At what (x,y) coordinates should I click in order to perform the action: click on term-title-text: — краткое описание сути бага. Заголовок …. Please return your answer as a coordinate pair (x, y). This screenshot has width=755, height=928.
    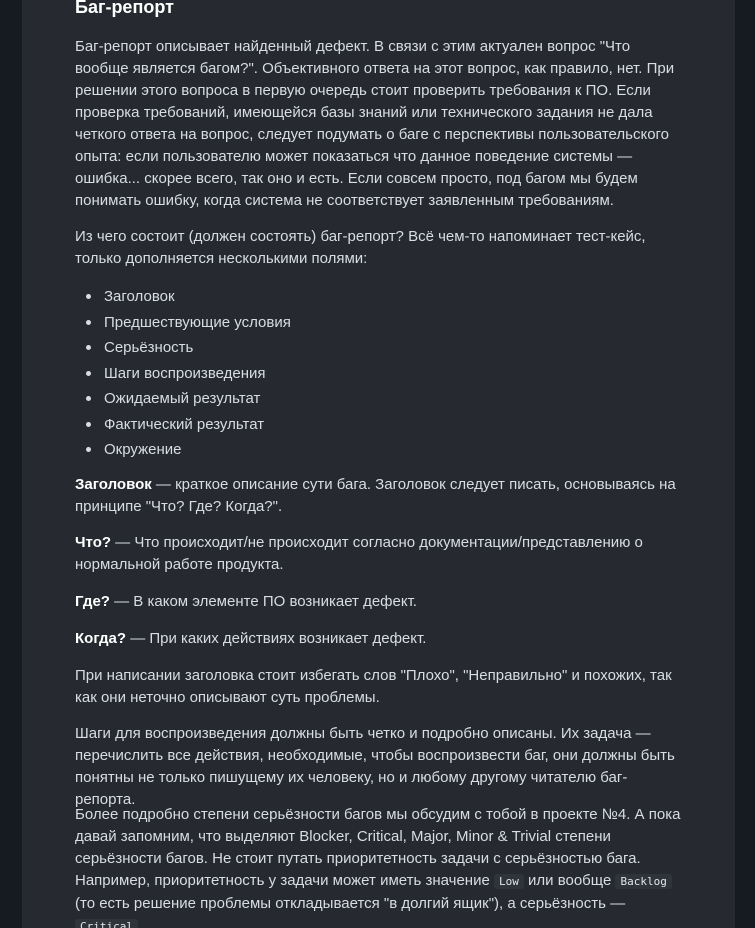
    Looking at the image, I should click on (375, 495).